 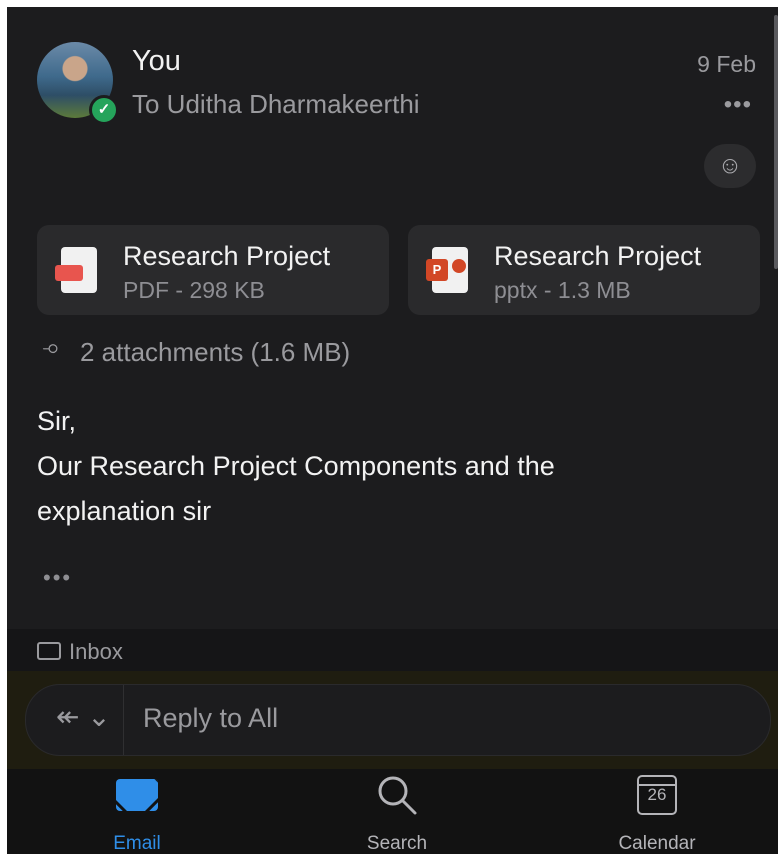 What do you see at coordinates (83, 716) in the screenshot?
I see `reply-all-icon: ↞ ⌄` at bounding box center [83, 716].